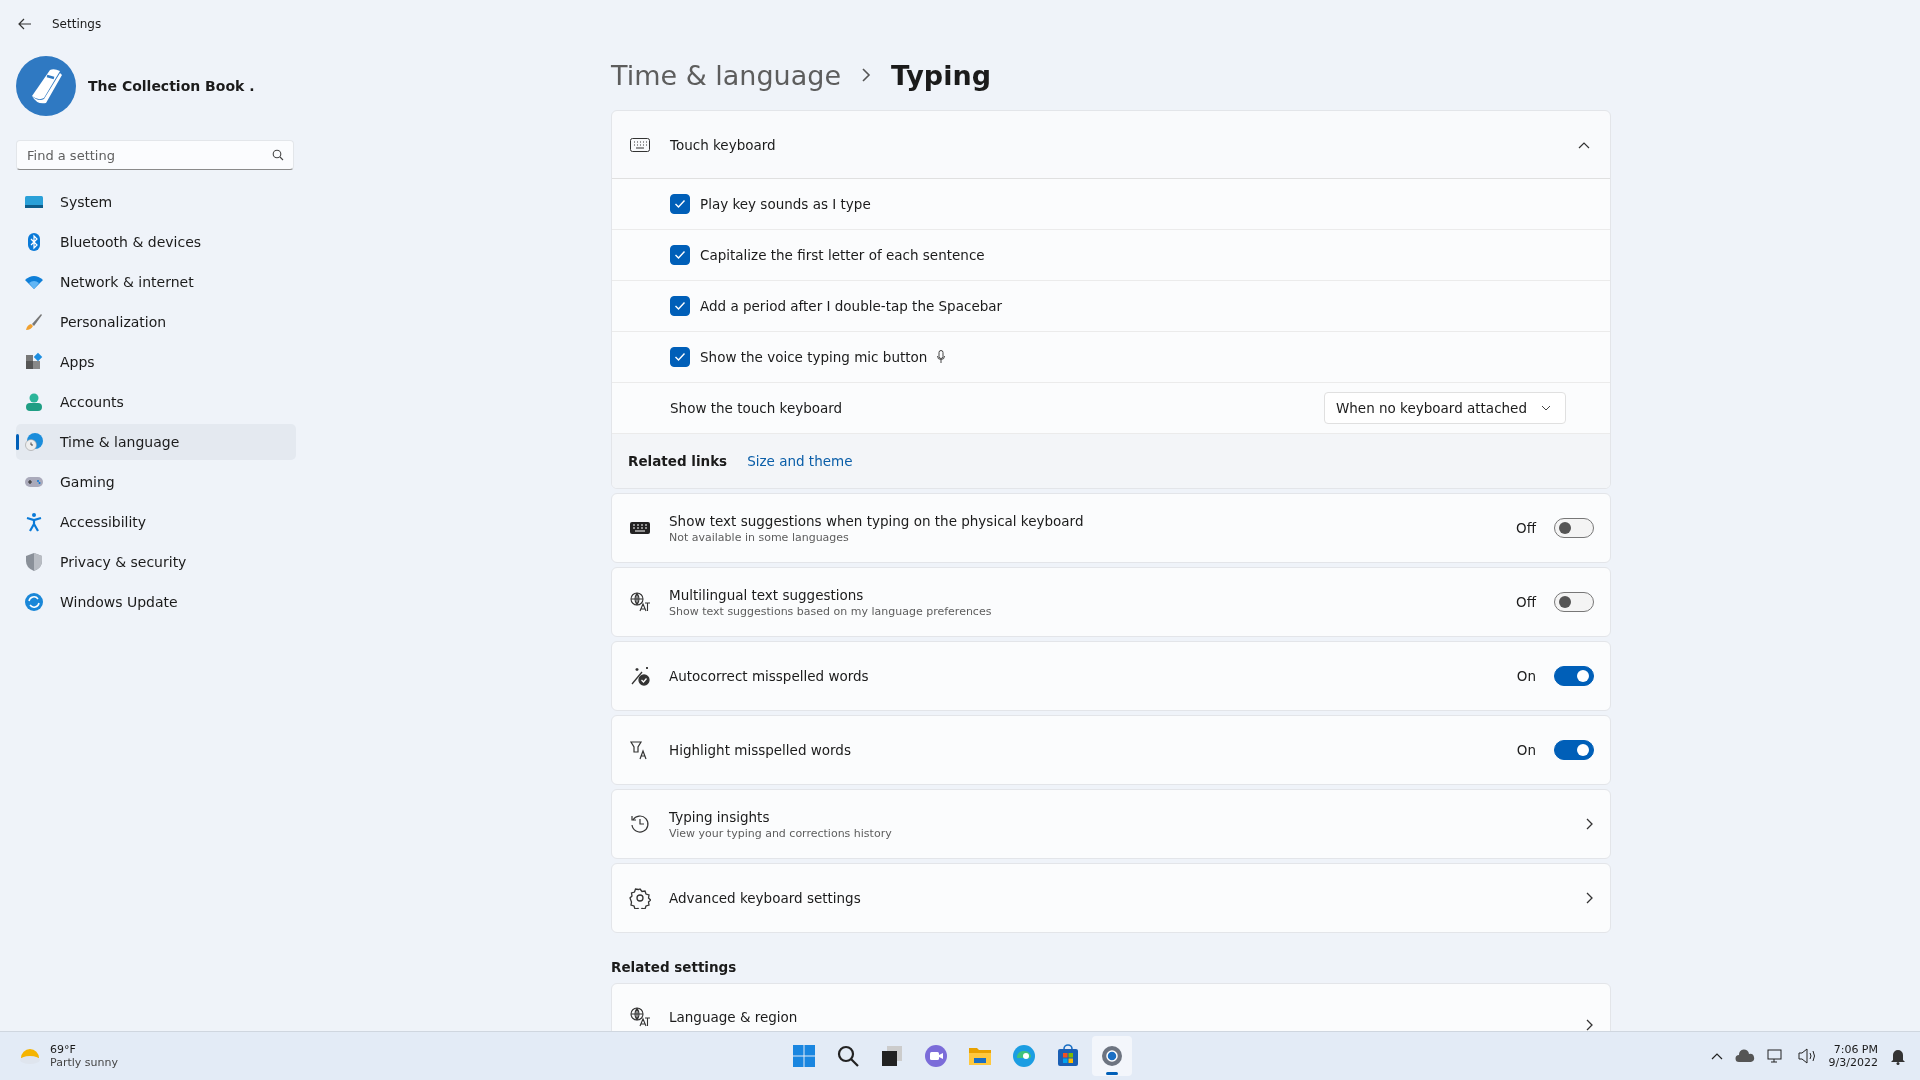 The image size is (1920, 1080). I want to click on search-field: Find a setting, so click(155, 155).